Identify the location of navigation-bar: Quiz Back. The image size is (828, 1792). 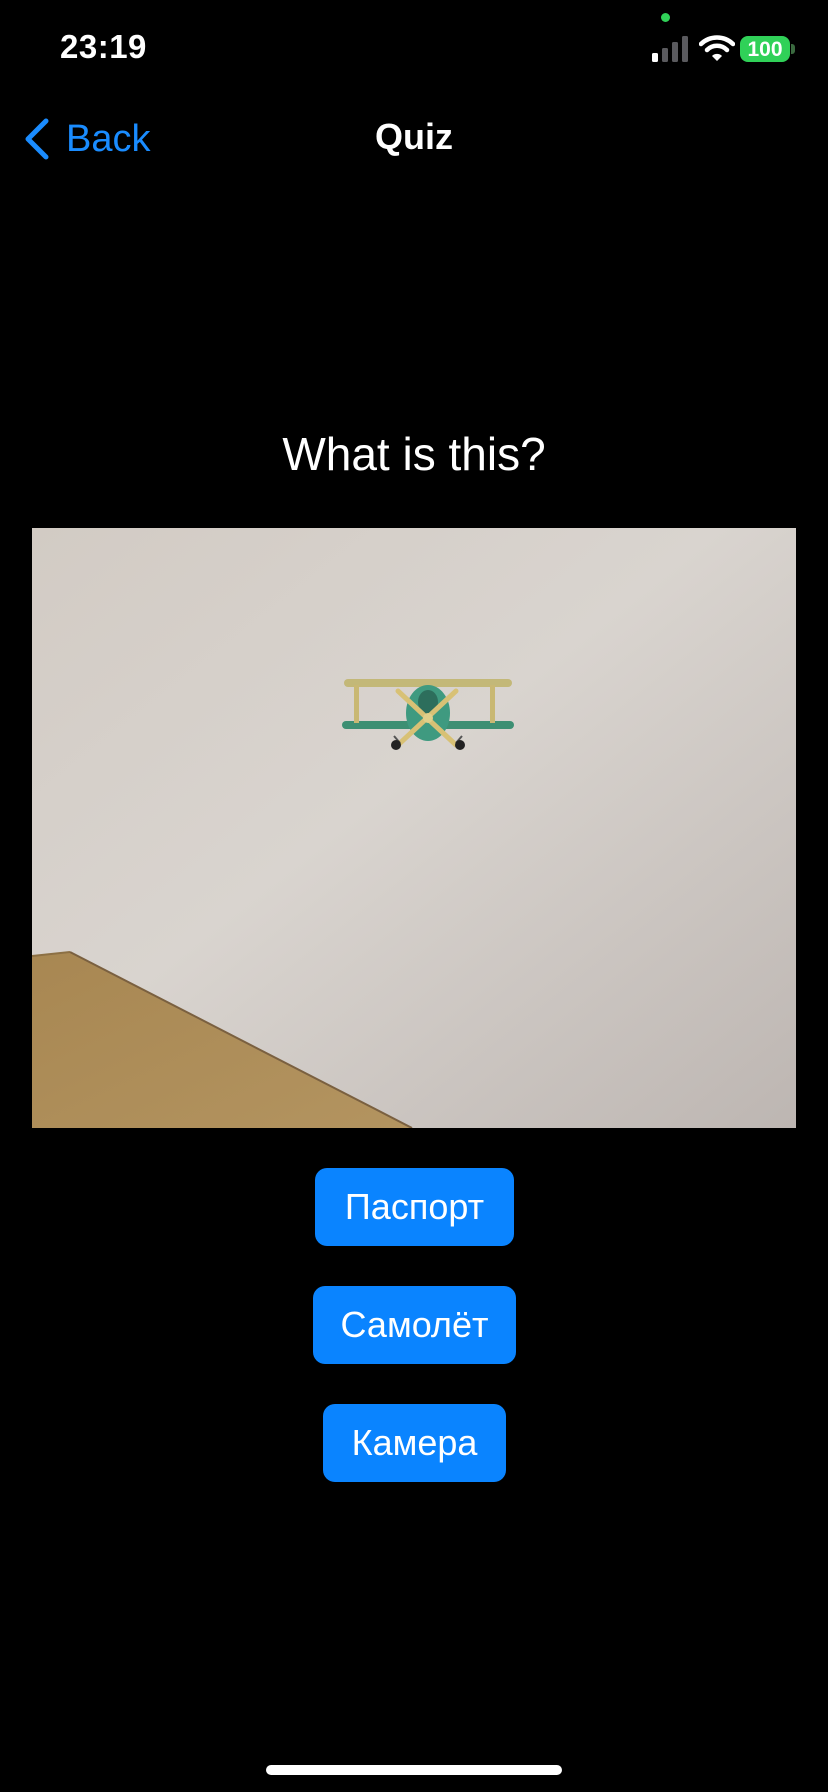
(414, 140).